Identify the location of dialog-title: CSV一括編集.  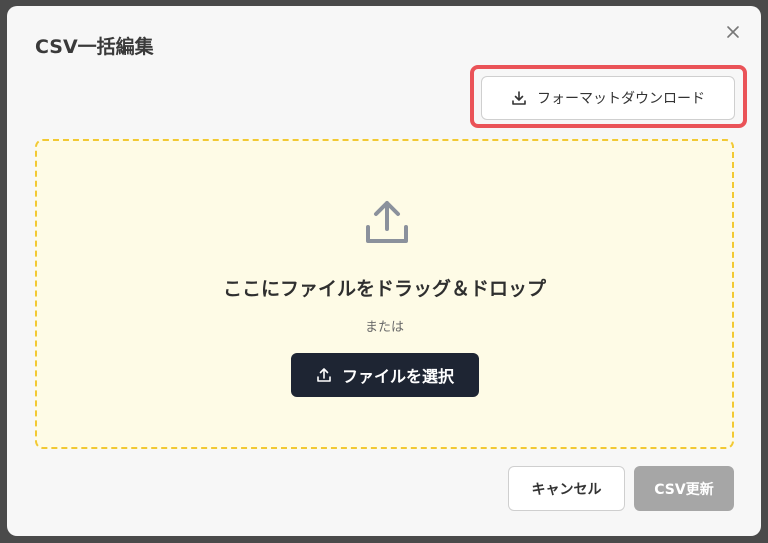
(94, 47).